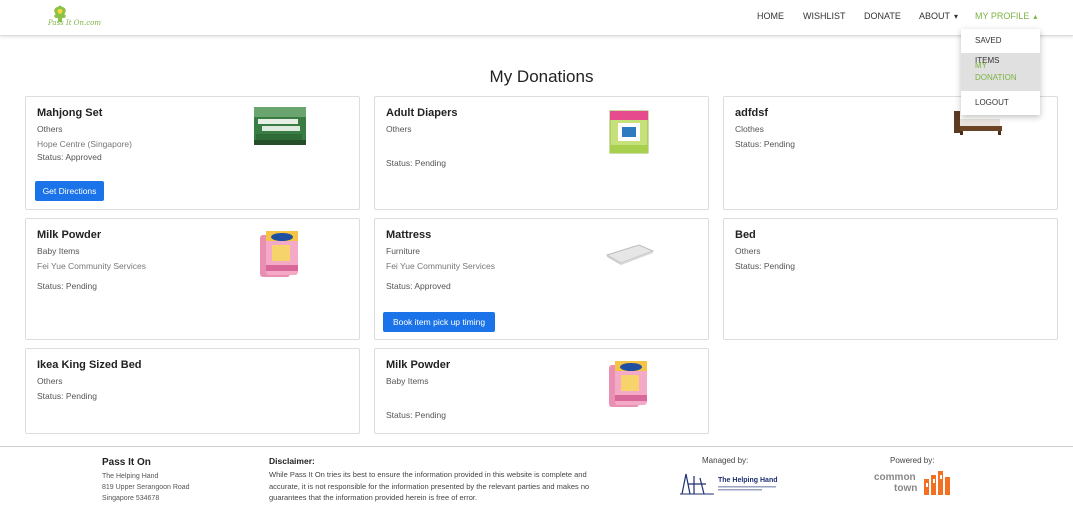 This screenshot has width=1073, height=526. What do you see at coordinates (409, 235) in the screenshot?
I see `item-name: Mattress` at bounding box center [409, 235].